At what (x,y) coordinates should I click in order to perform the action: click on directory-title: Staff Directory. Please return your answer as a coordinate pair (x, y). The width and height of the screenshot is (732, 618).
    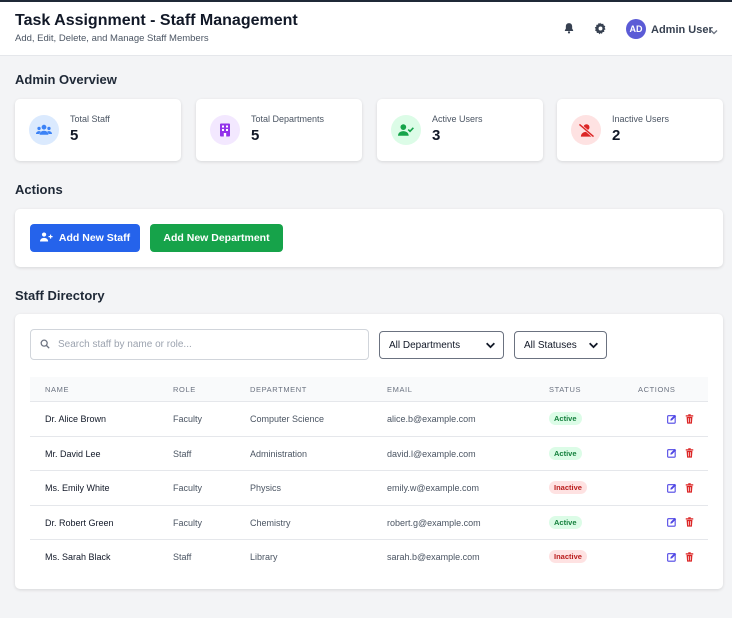
    Looking at the image, I should click on (60, 295).